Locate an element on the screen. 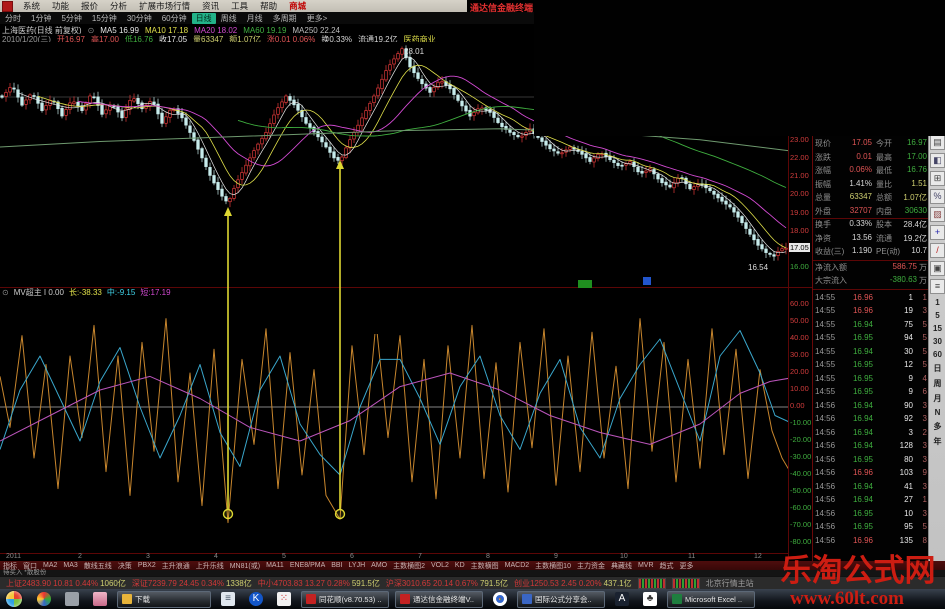  period-button-月线: 月线 is located at coordinates (255, 18).